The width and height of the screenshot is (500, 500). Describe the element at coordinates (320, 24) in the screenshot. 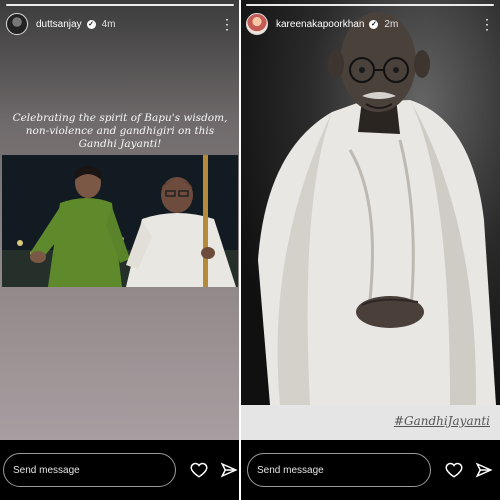

I see `username: kareenakapoorkhan` at that location.